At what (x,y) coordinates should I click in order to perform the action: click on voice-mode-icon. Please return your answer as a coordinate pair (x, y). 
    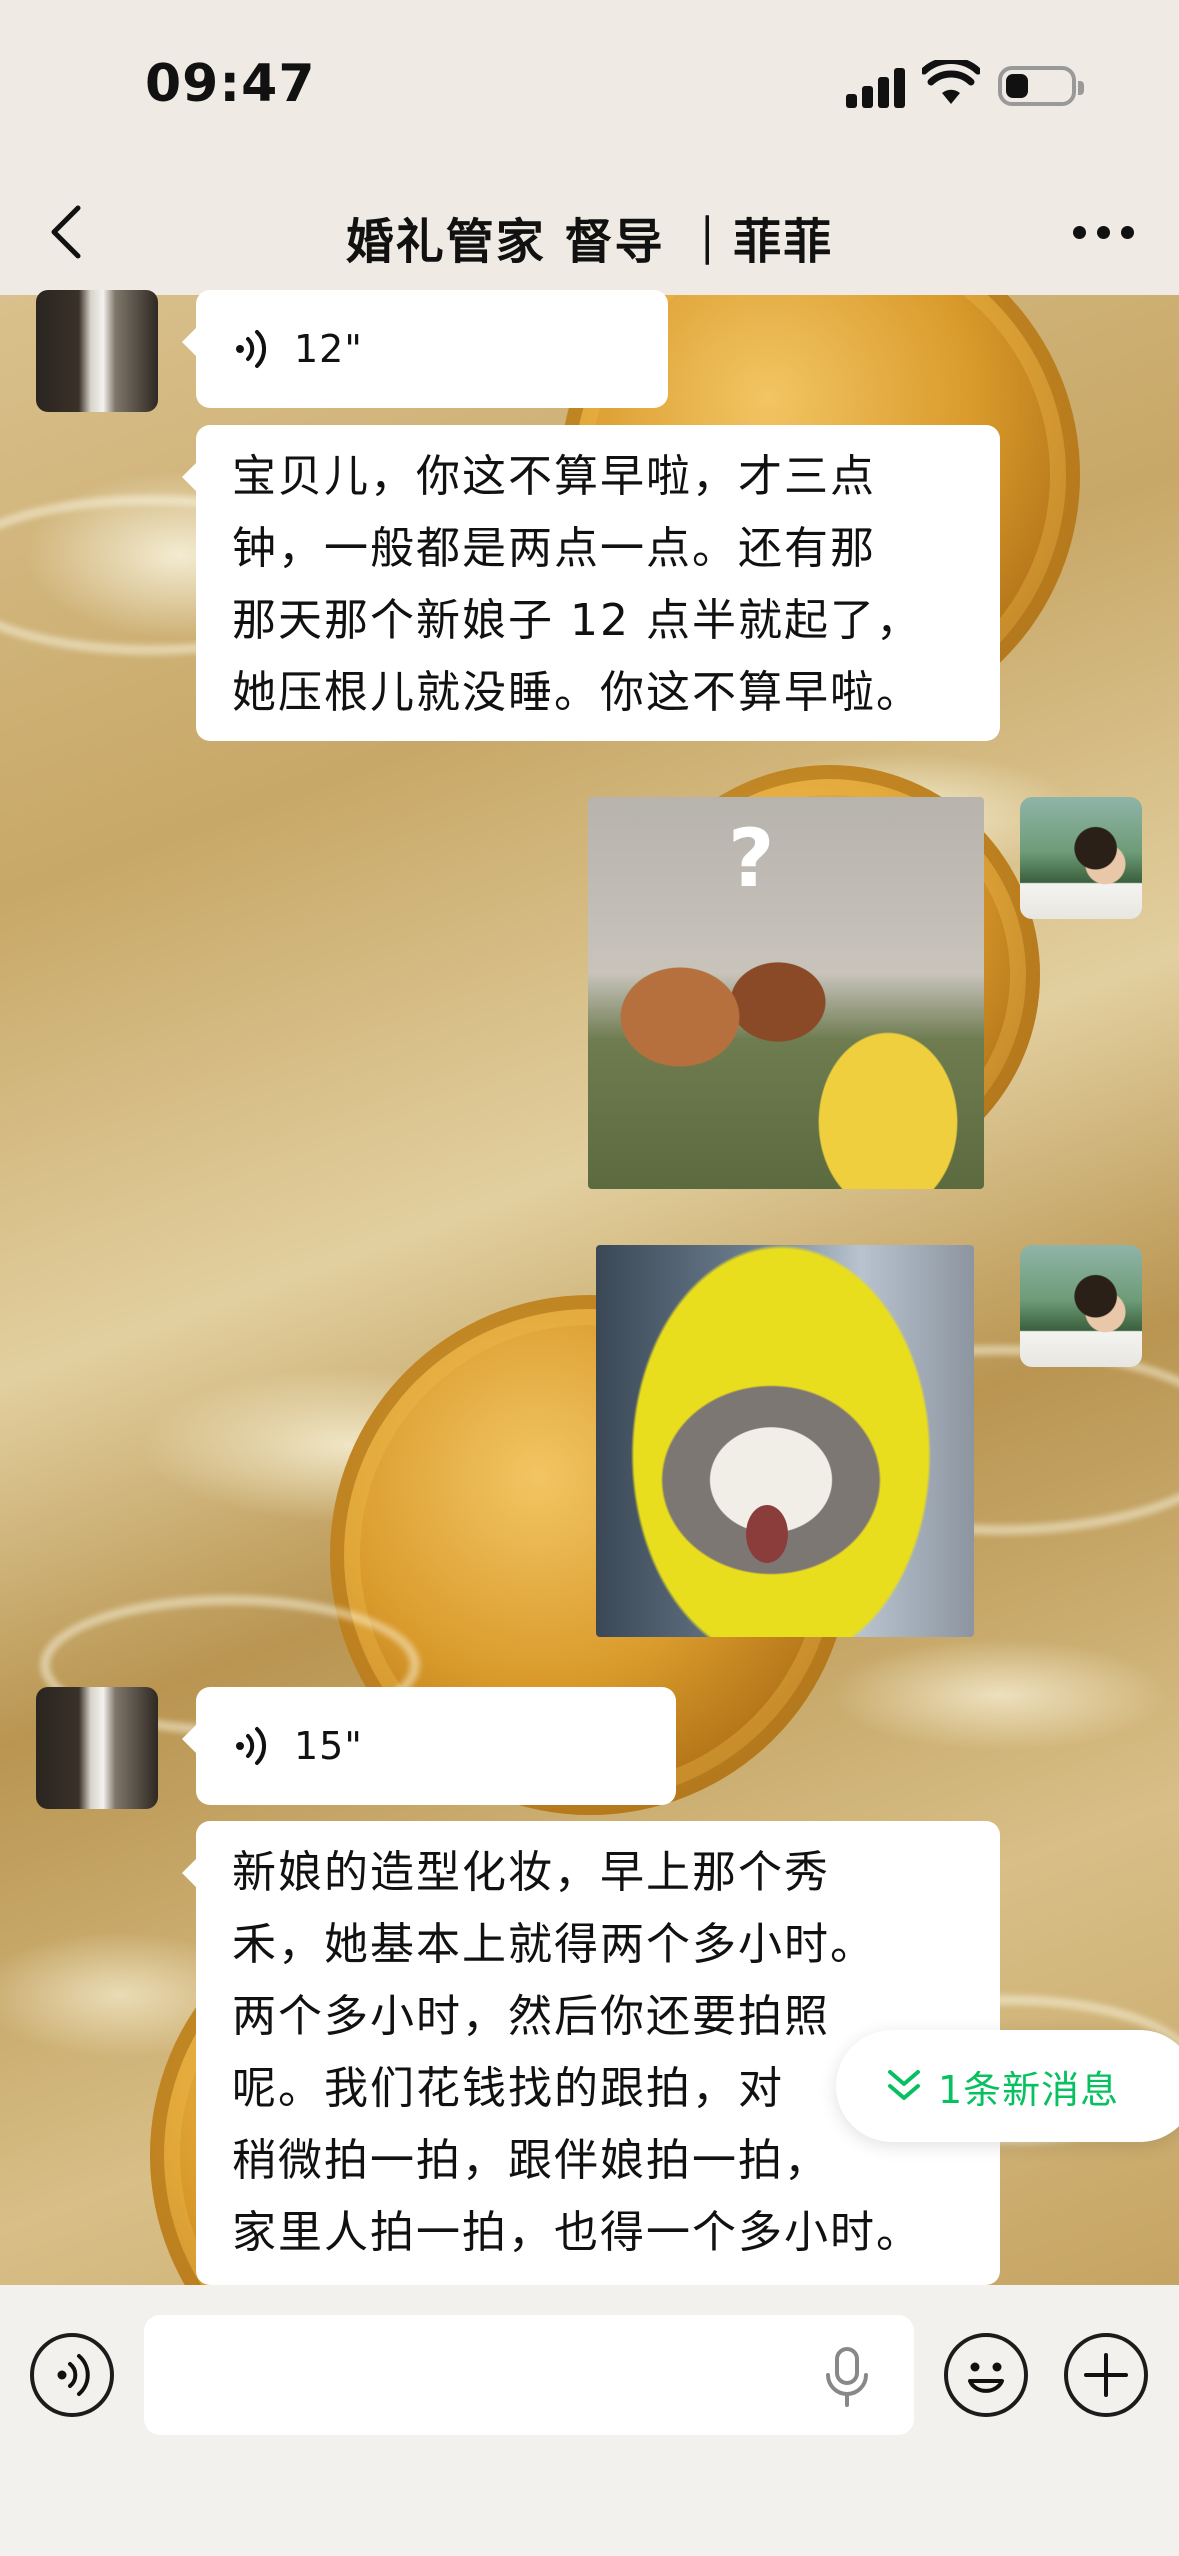
    Looking at the image, I should click on (73, 2375).